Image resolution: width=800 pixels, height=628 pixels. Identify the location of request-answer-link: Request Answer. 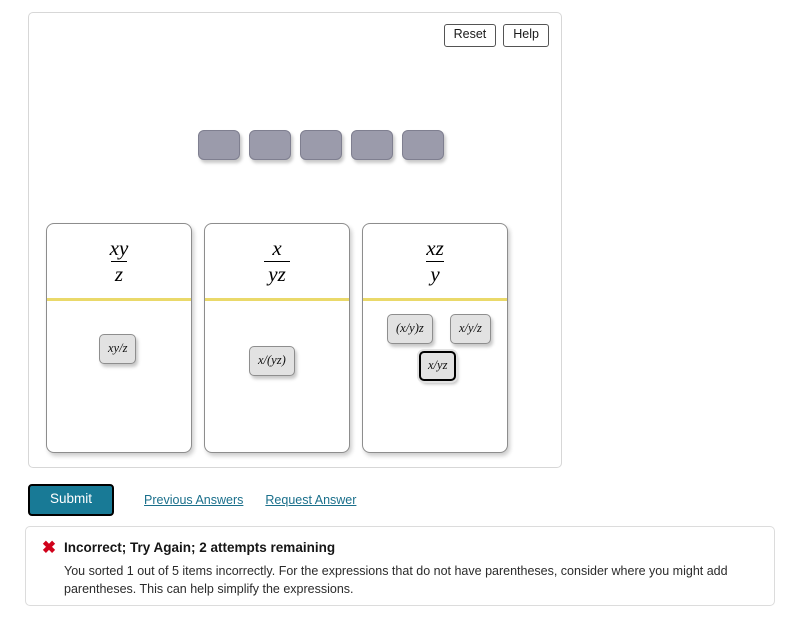
(310, 500).